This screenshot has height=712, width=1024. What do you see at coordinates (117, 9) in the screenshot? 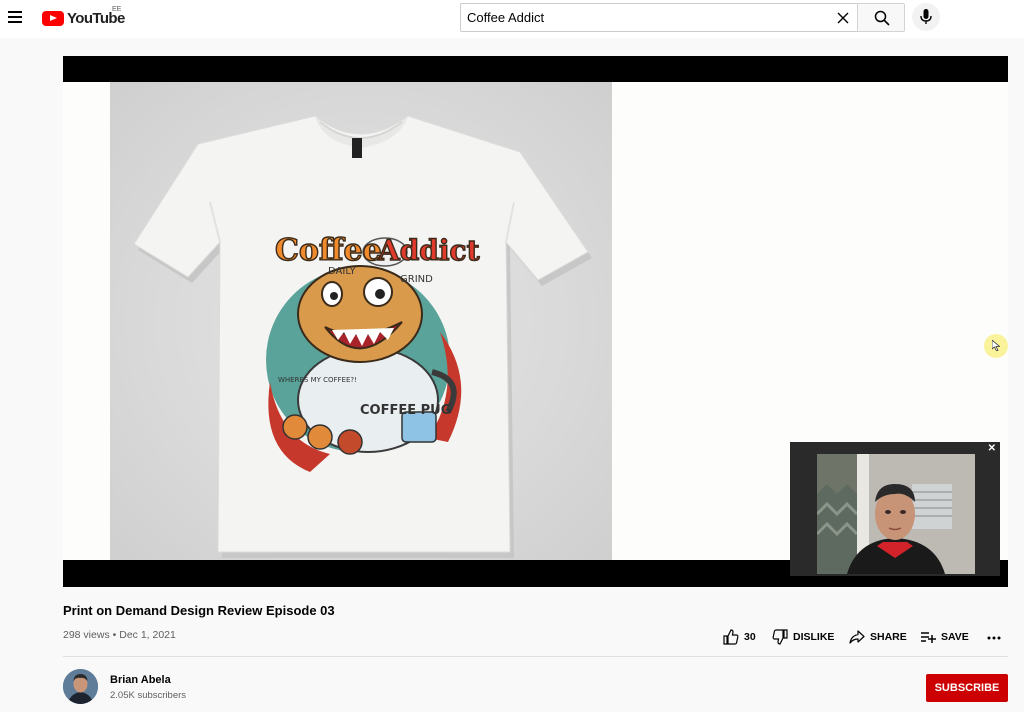
I see `country-code: EE` at bounding box center [117, 9].